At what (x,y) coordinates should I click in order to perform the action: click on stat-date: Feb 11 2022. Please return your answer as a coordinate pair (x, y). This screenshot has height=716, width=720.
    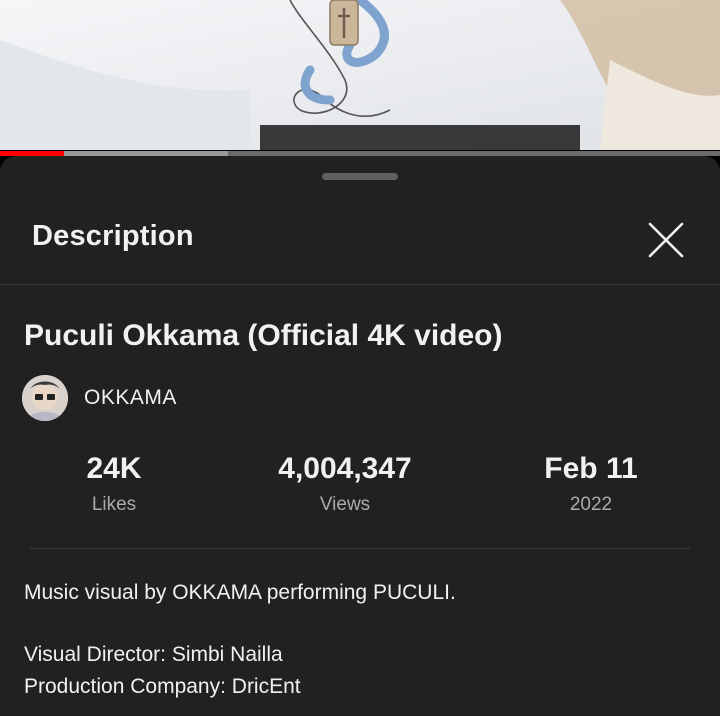
    Looking at the image, I should click on (591, 484).